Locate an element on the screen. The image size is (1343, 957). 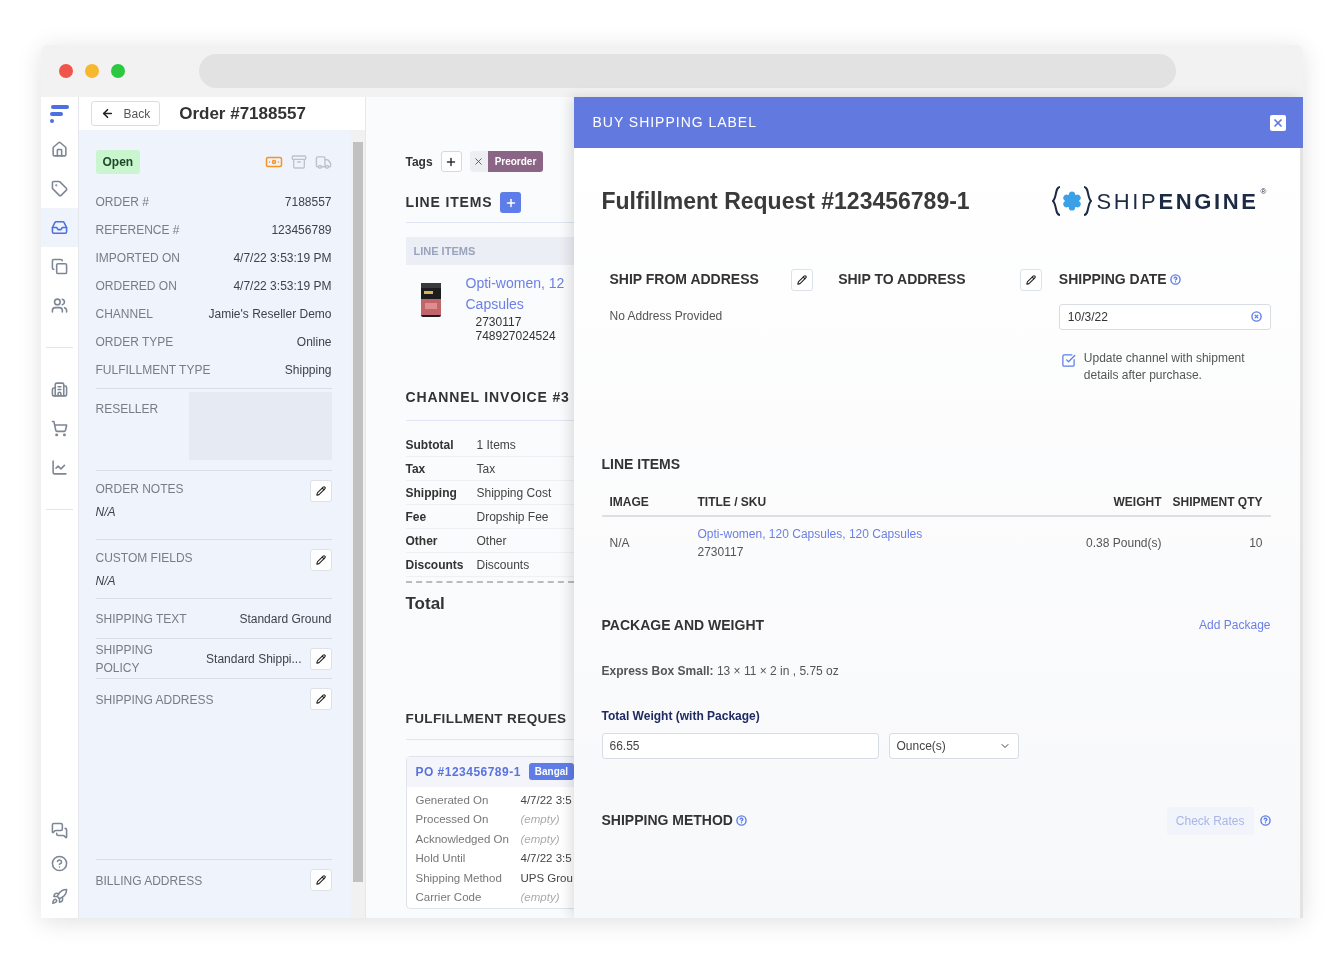
field-value: Online is located at coordinates (314, 342).